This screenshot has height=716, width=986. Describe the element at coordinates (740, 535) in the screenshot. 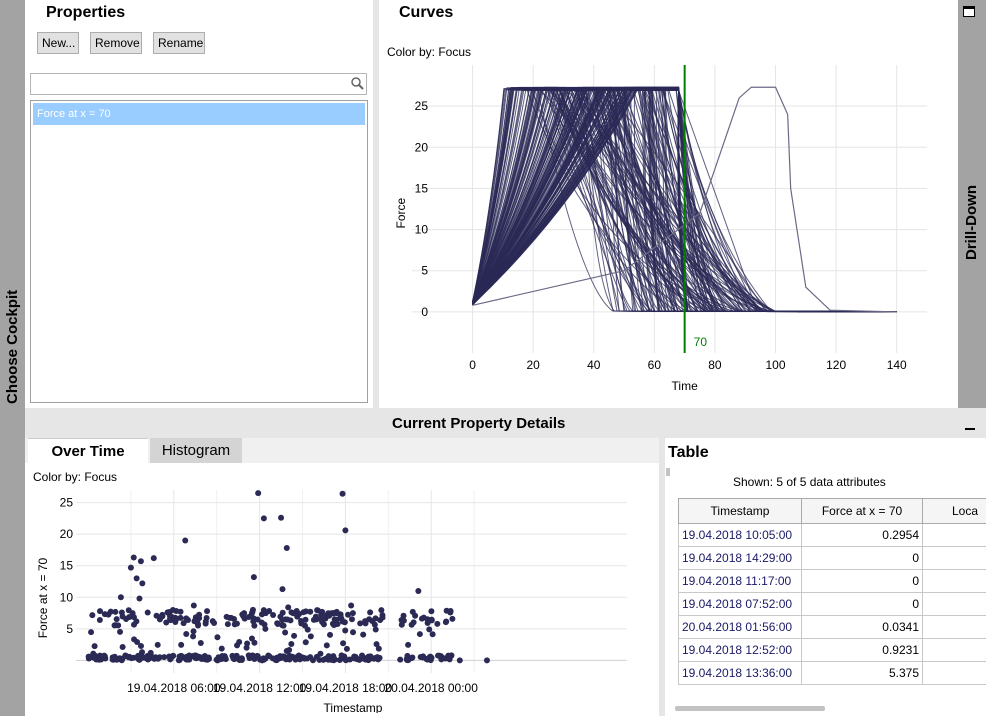

I see `cell-timestamp: 19.04.2018 10:05:00` at that location.